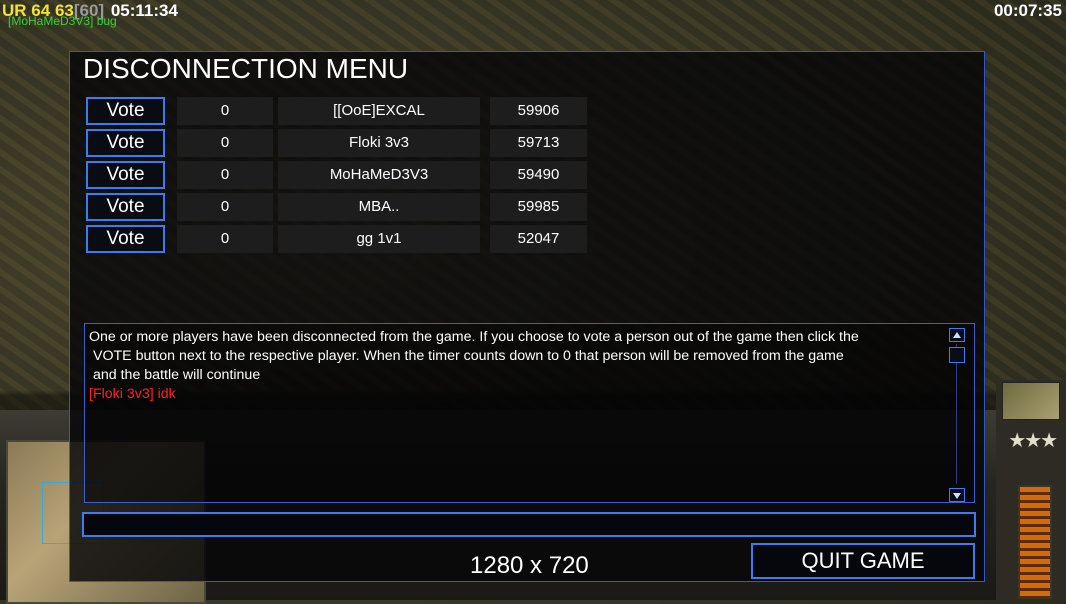  Describe the element at coordinates (1035, 542) in the screenshot. I see `power-meter` at that location.